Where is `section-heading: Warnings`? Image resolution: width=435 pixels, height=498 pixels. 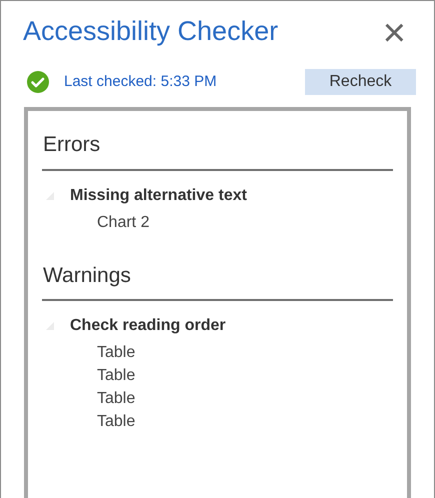
section-heading: Warnings is located at coordinates (217, 280).